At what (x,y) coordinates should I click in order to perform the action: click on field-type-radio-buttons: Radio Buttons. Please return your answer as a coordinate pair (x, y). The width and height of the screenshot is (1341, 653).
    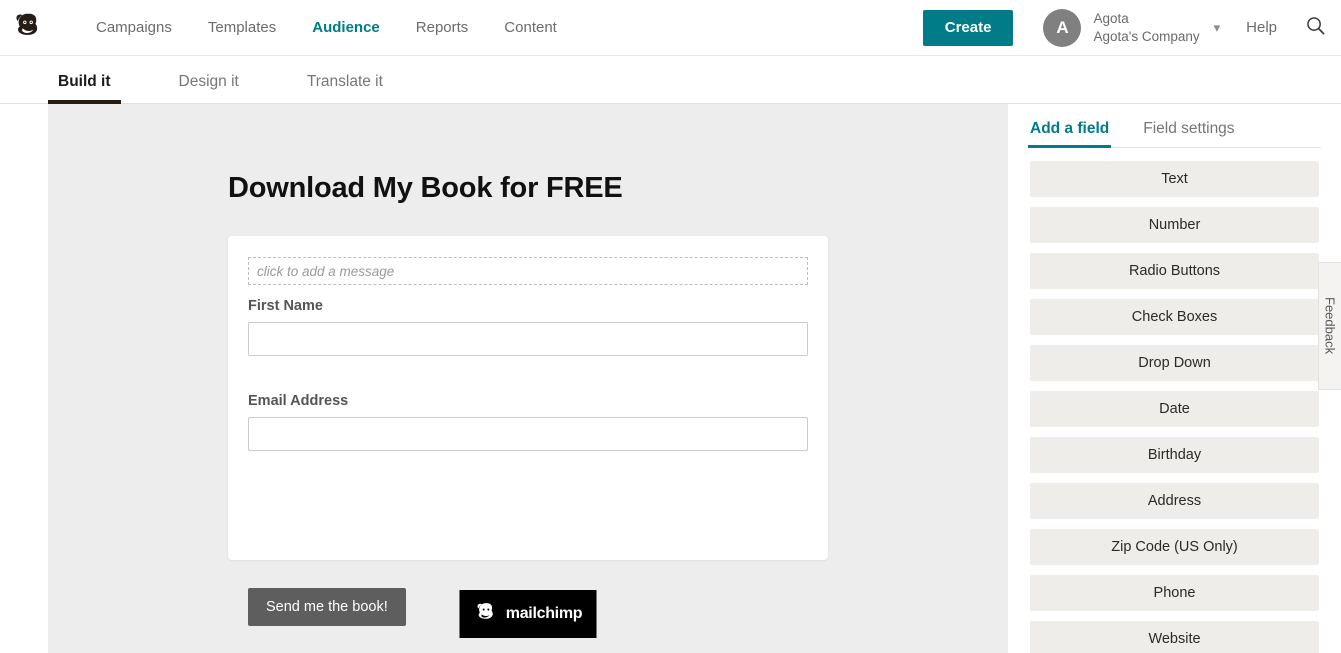
    Looking at the image, I should click on (1174, 271).